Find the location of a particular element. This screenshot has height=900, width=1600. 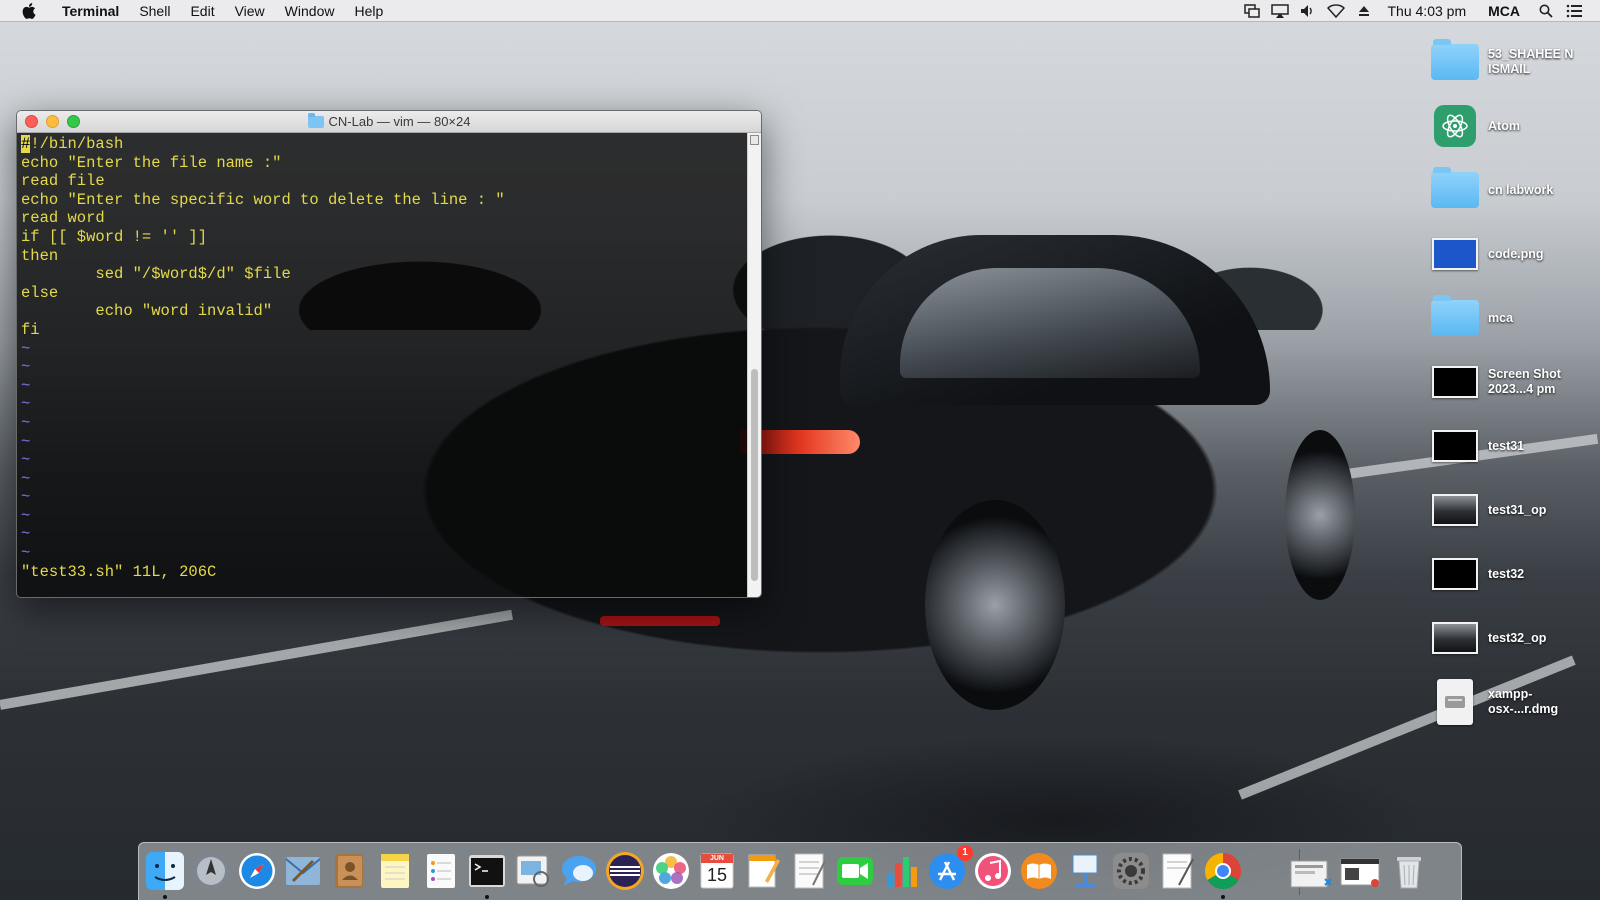

desktop-item: code.png is located at coordinates (1510, 254).